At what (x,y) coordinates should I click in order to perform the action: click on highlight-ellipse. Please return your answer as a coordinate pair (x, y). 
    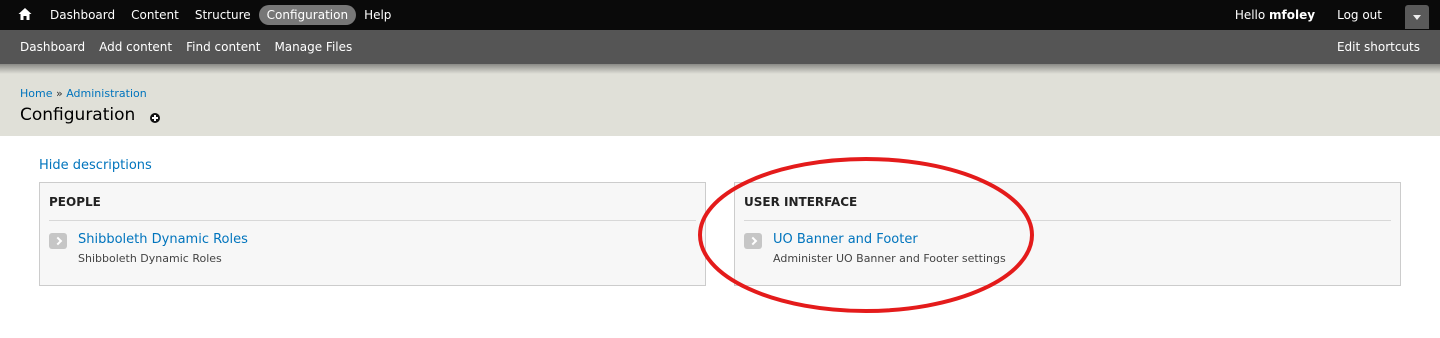
    Looking at the image, I should click on (866, 235).